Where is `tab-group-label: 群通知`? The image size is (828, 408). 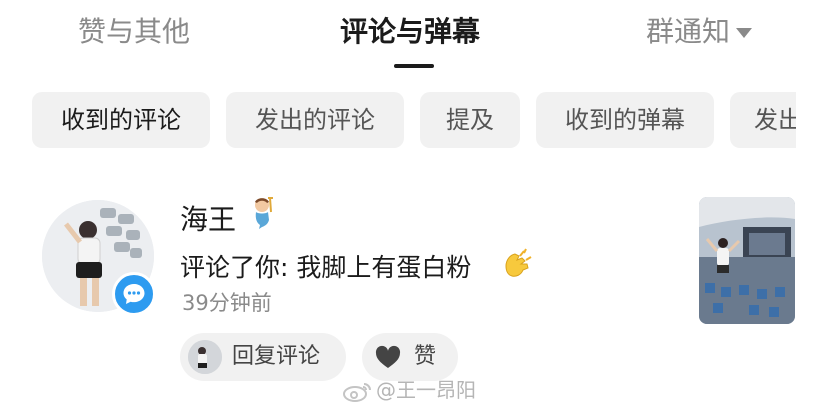 tab-group-label: 群通知 is located at coordinates (688, 31).